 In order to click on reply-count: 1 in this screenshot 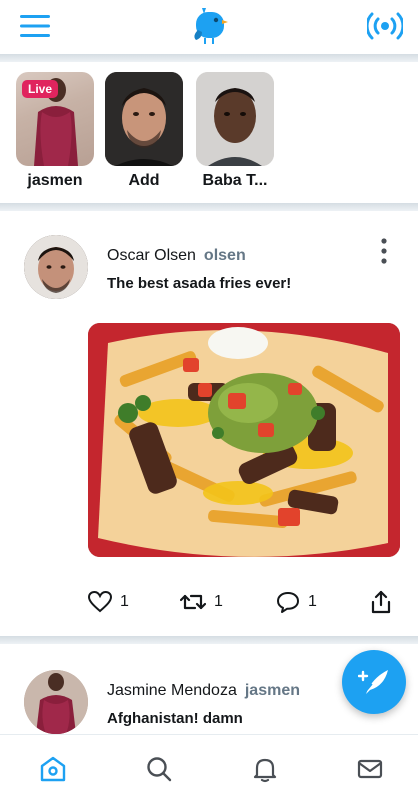, I will do `click(312, 601)`.